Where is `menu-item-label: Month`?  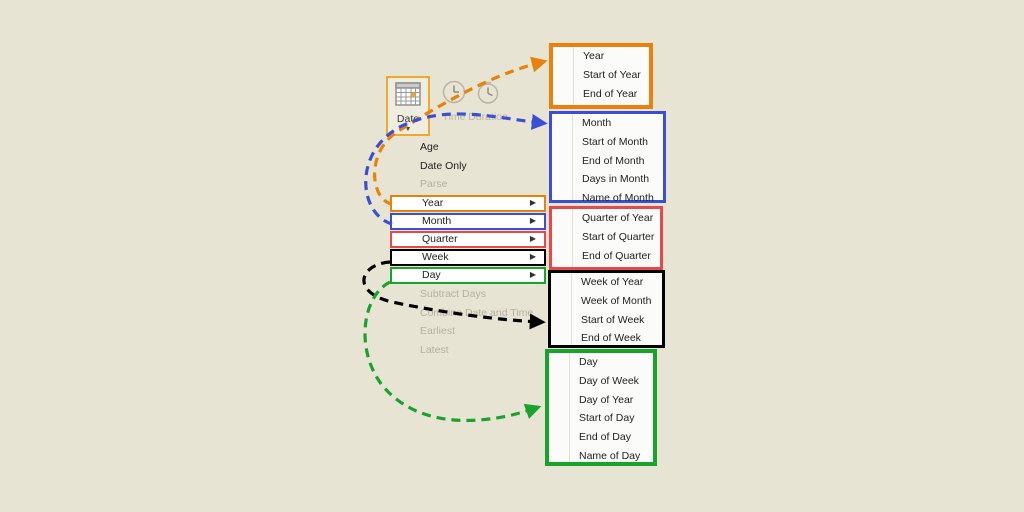 menu-item-label: Month is located at coordinates (437, 221).